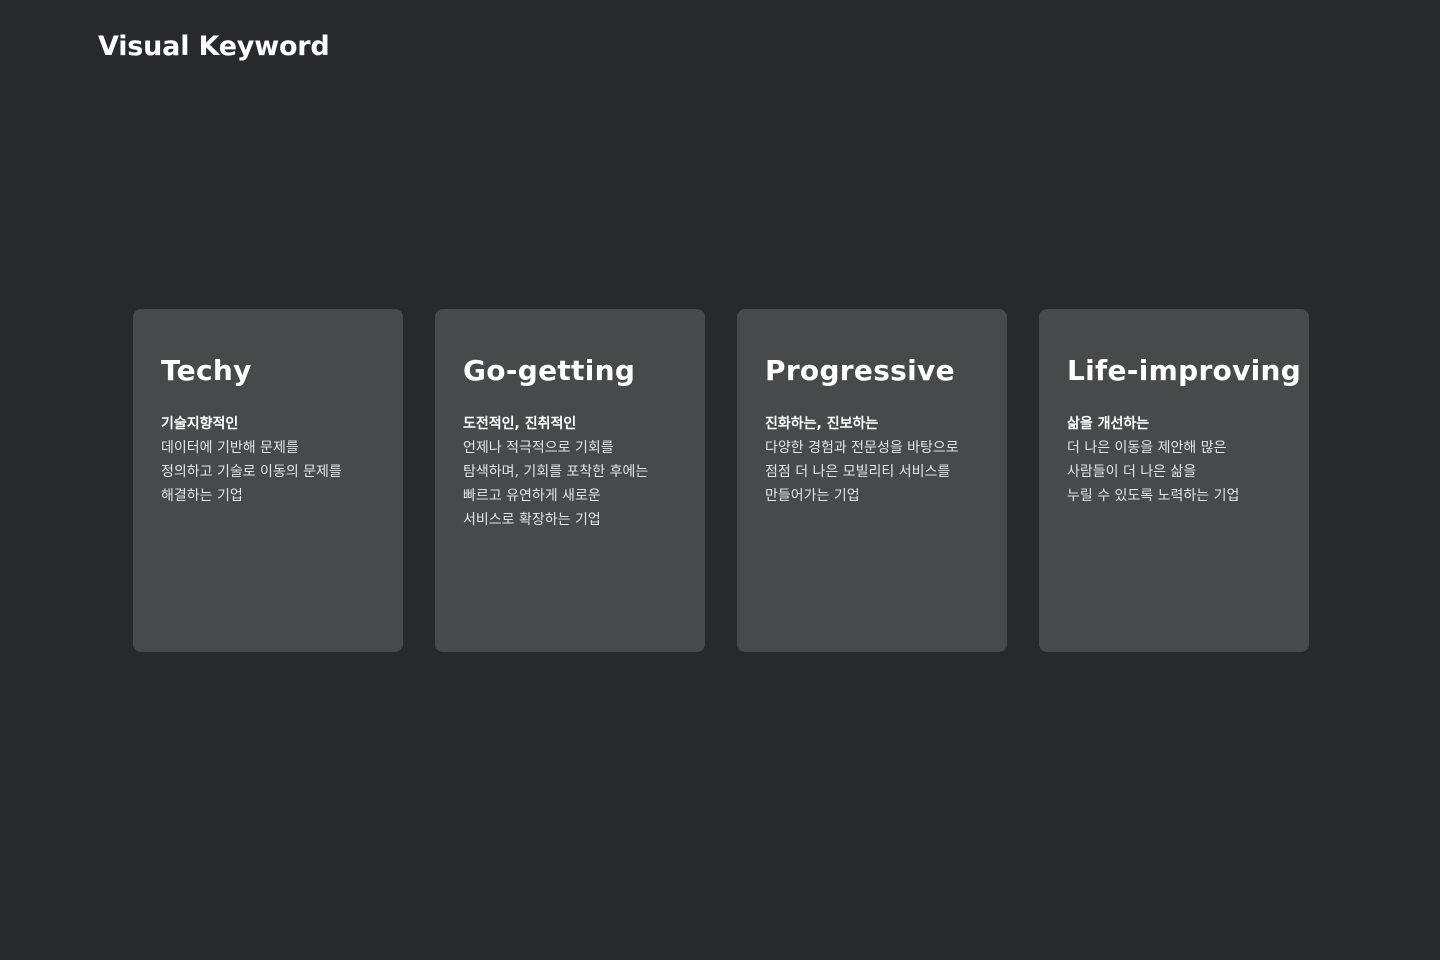 This screenshot has height=960, width=1440. I want to click on card-title: Life-improving, so click(1184, 370).